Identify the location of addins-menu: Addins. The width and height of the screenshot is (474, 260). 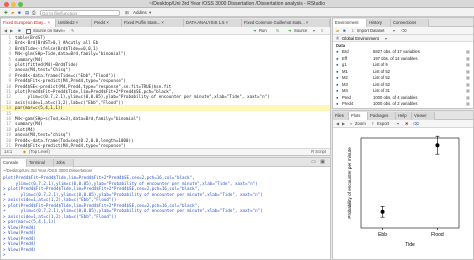
(140, 12).